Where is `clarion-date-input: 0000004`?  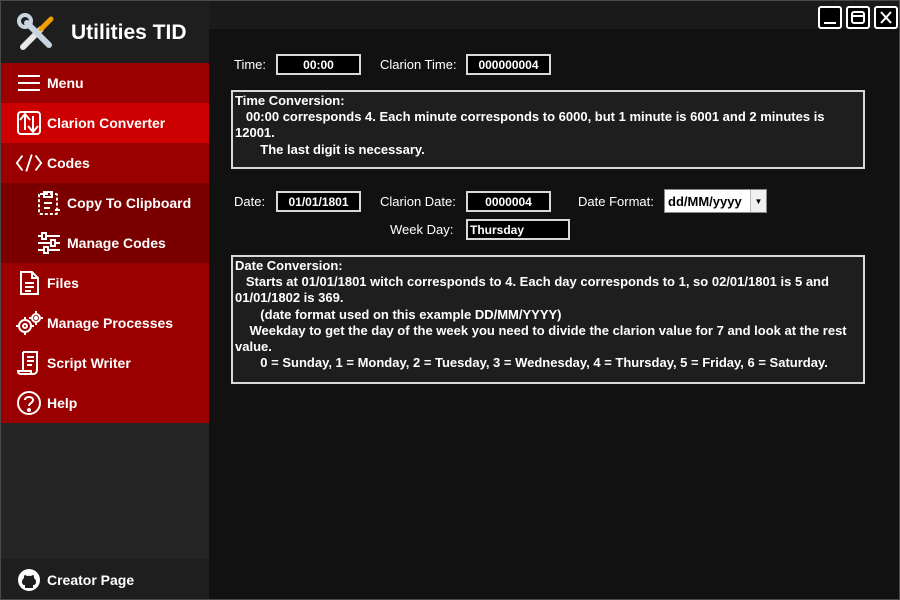
clarion-date-input: 0000004 is located at coordinates (508, 201).